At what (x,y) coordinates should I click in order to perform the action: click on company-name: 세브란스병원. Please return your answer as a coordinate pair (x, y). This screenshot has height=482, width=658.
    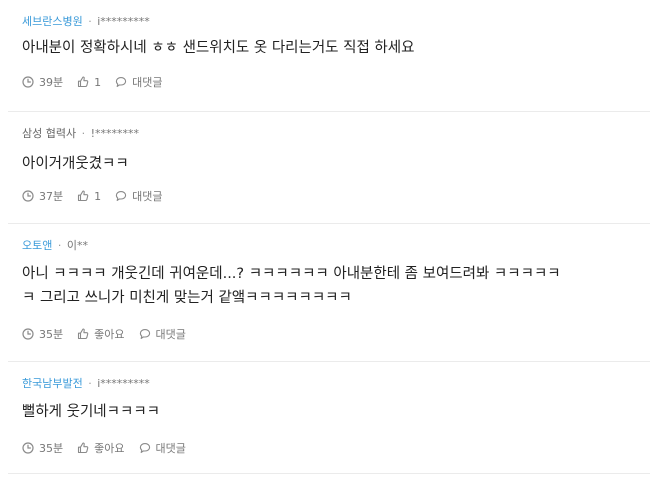
    Looking at the image, I should click on (52, 21).